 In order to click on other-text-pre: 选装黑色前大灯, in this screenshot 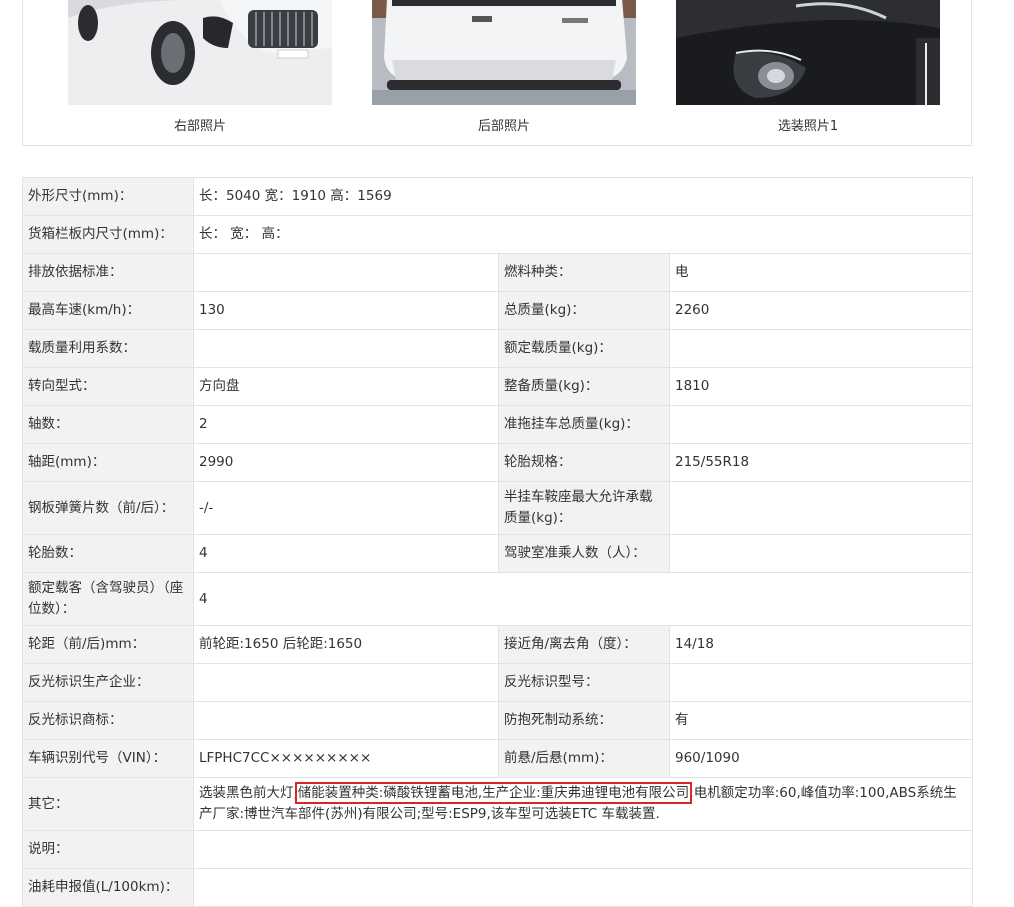, I will do `click(248, 793)`.